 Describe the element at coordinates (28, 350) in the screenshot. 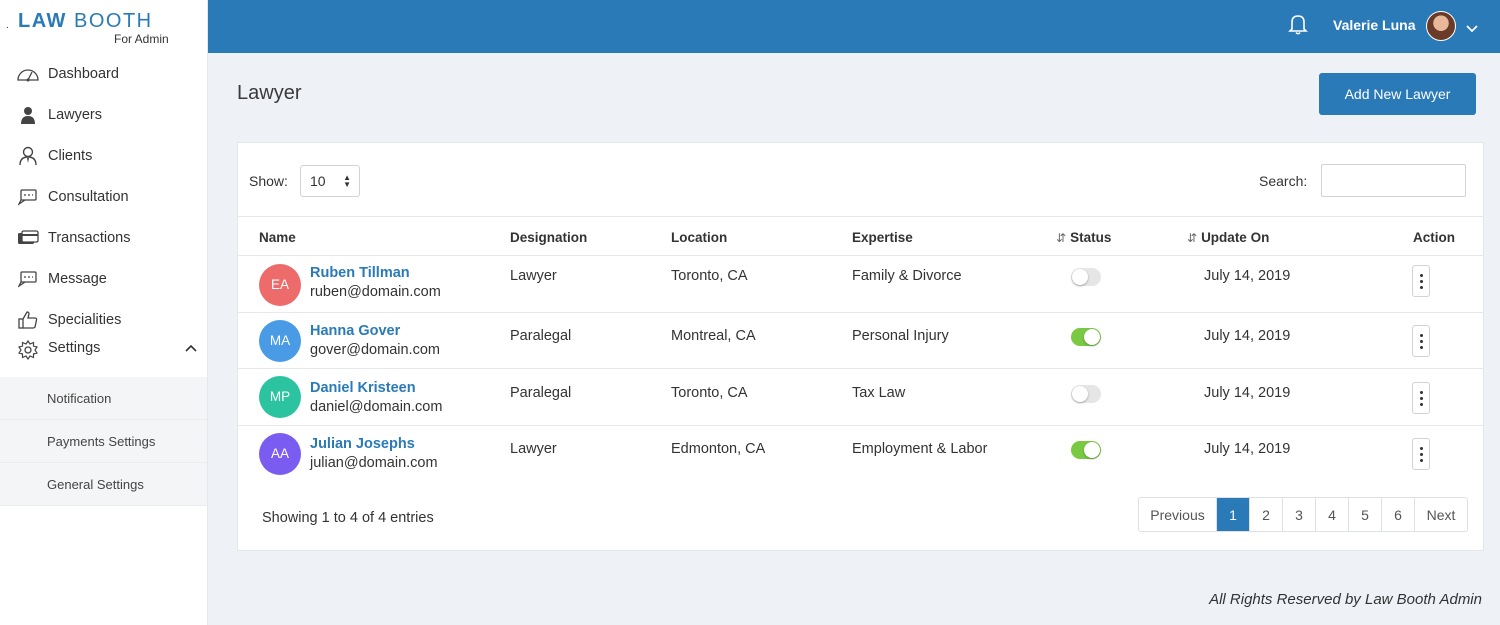

I see `gear-icon` at that location.